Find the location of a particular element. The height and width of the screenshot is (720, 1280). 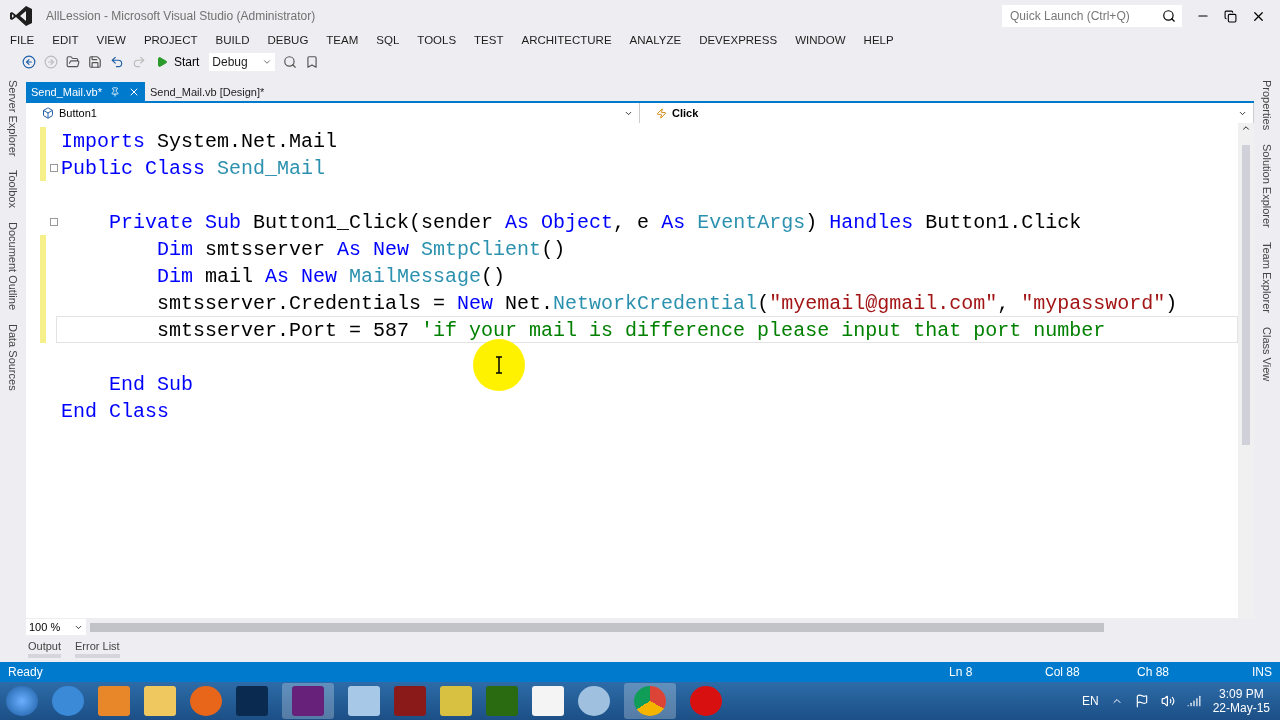

code-line: Dim smtsserver As New SmtpClient() is located at coordinates (361, 249).